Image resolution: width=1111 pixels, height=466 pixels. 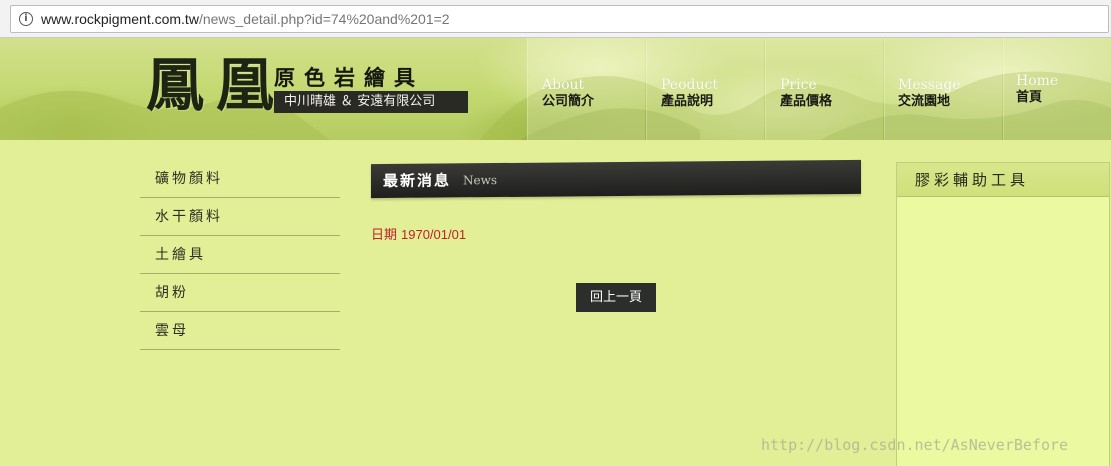 I want to click on nav-label-zh: 產品說明, so click(x=687, y=101).